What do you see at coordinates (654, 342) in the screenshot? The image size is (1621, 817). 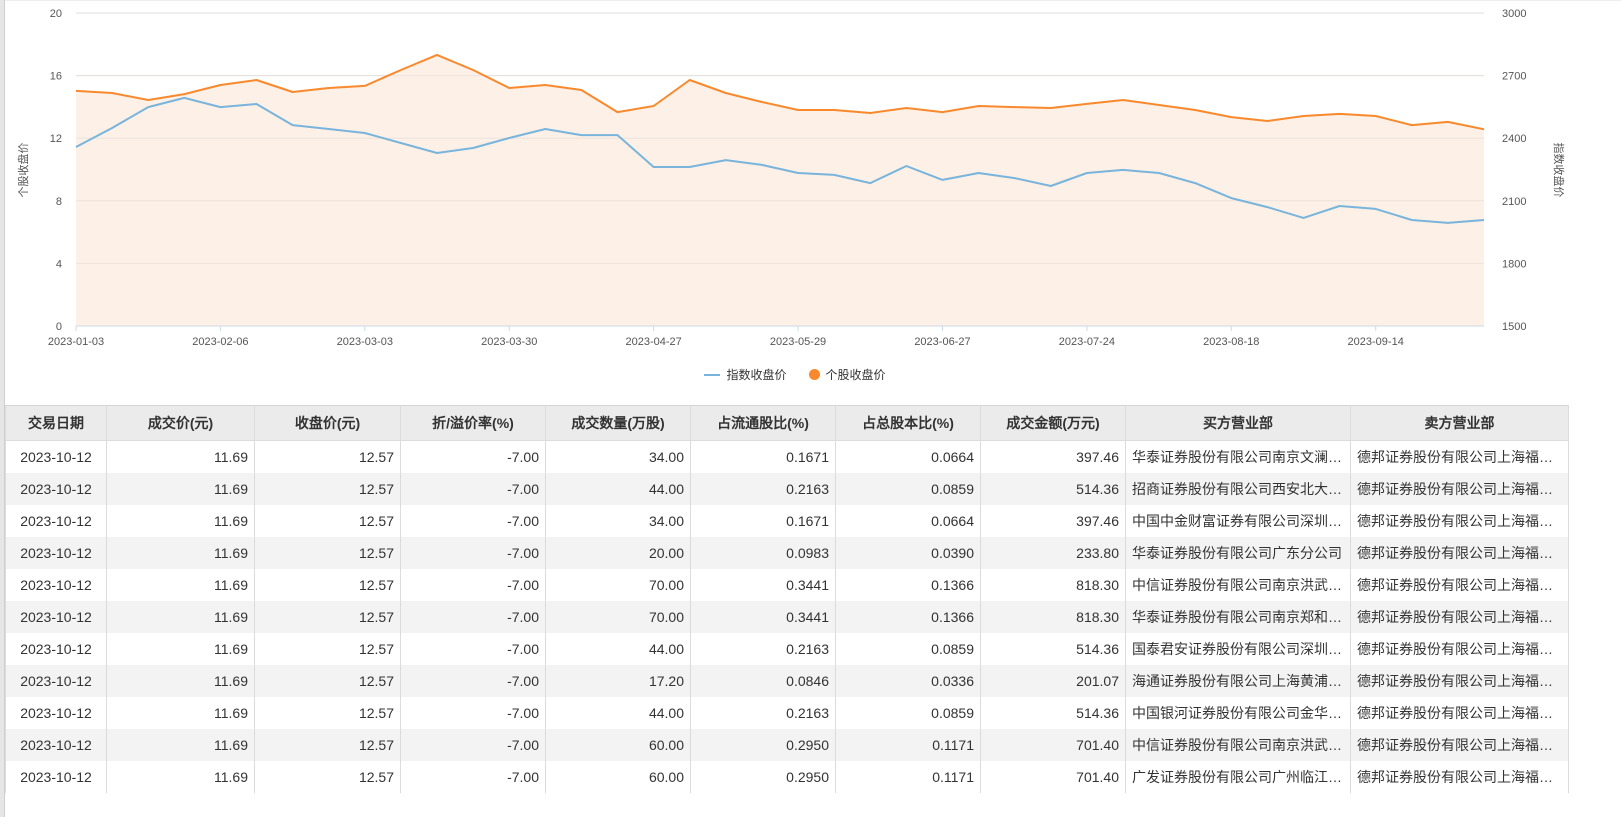 I see `x-axis-tick: 2023-04-27` at bounding box center [654, 342].